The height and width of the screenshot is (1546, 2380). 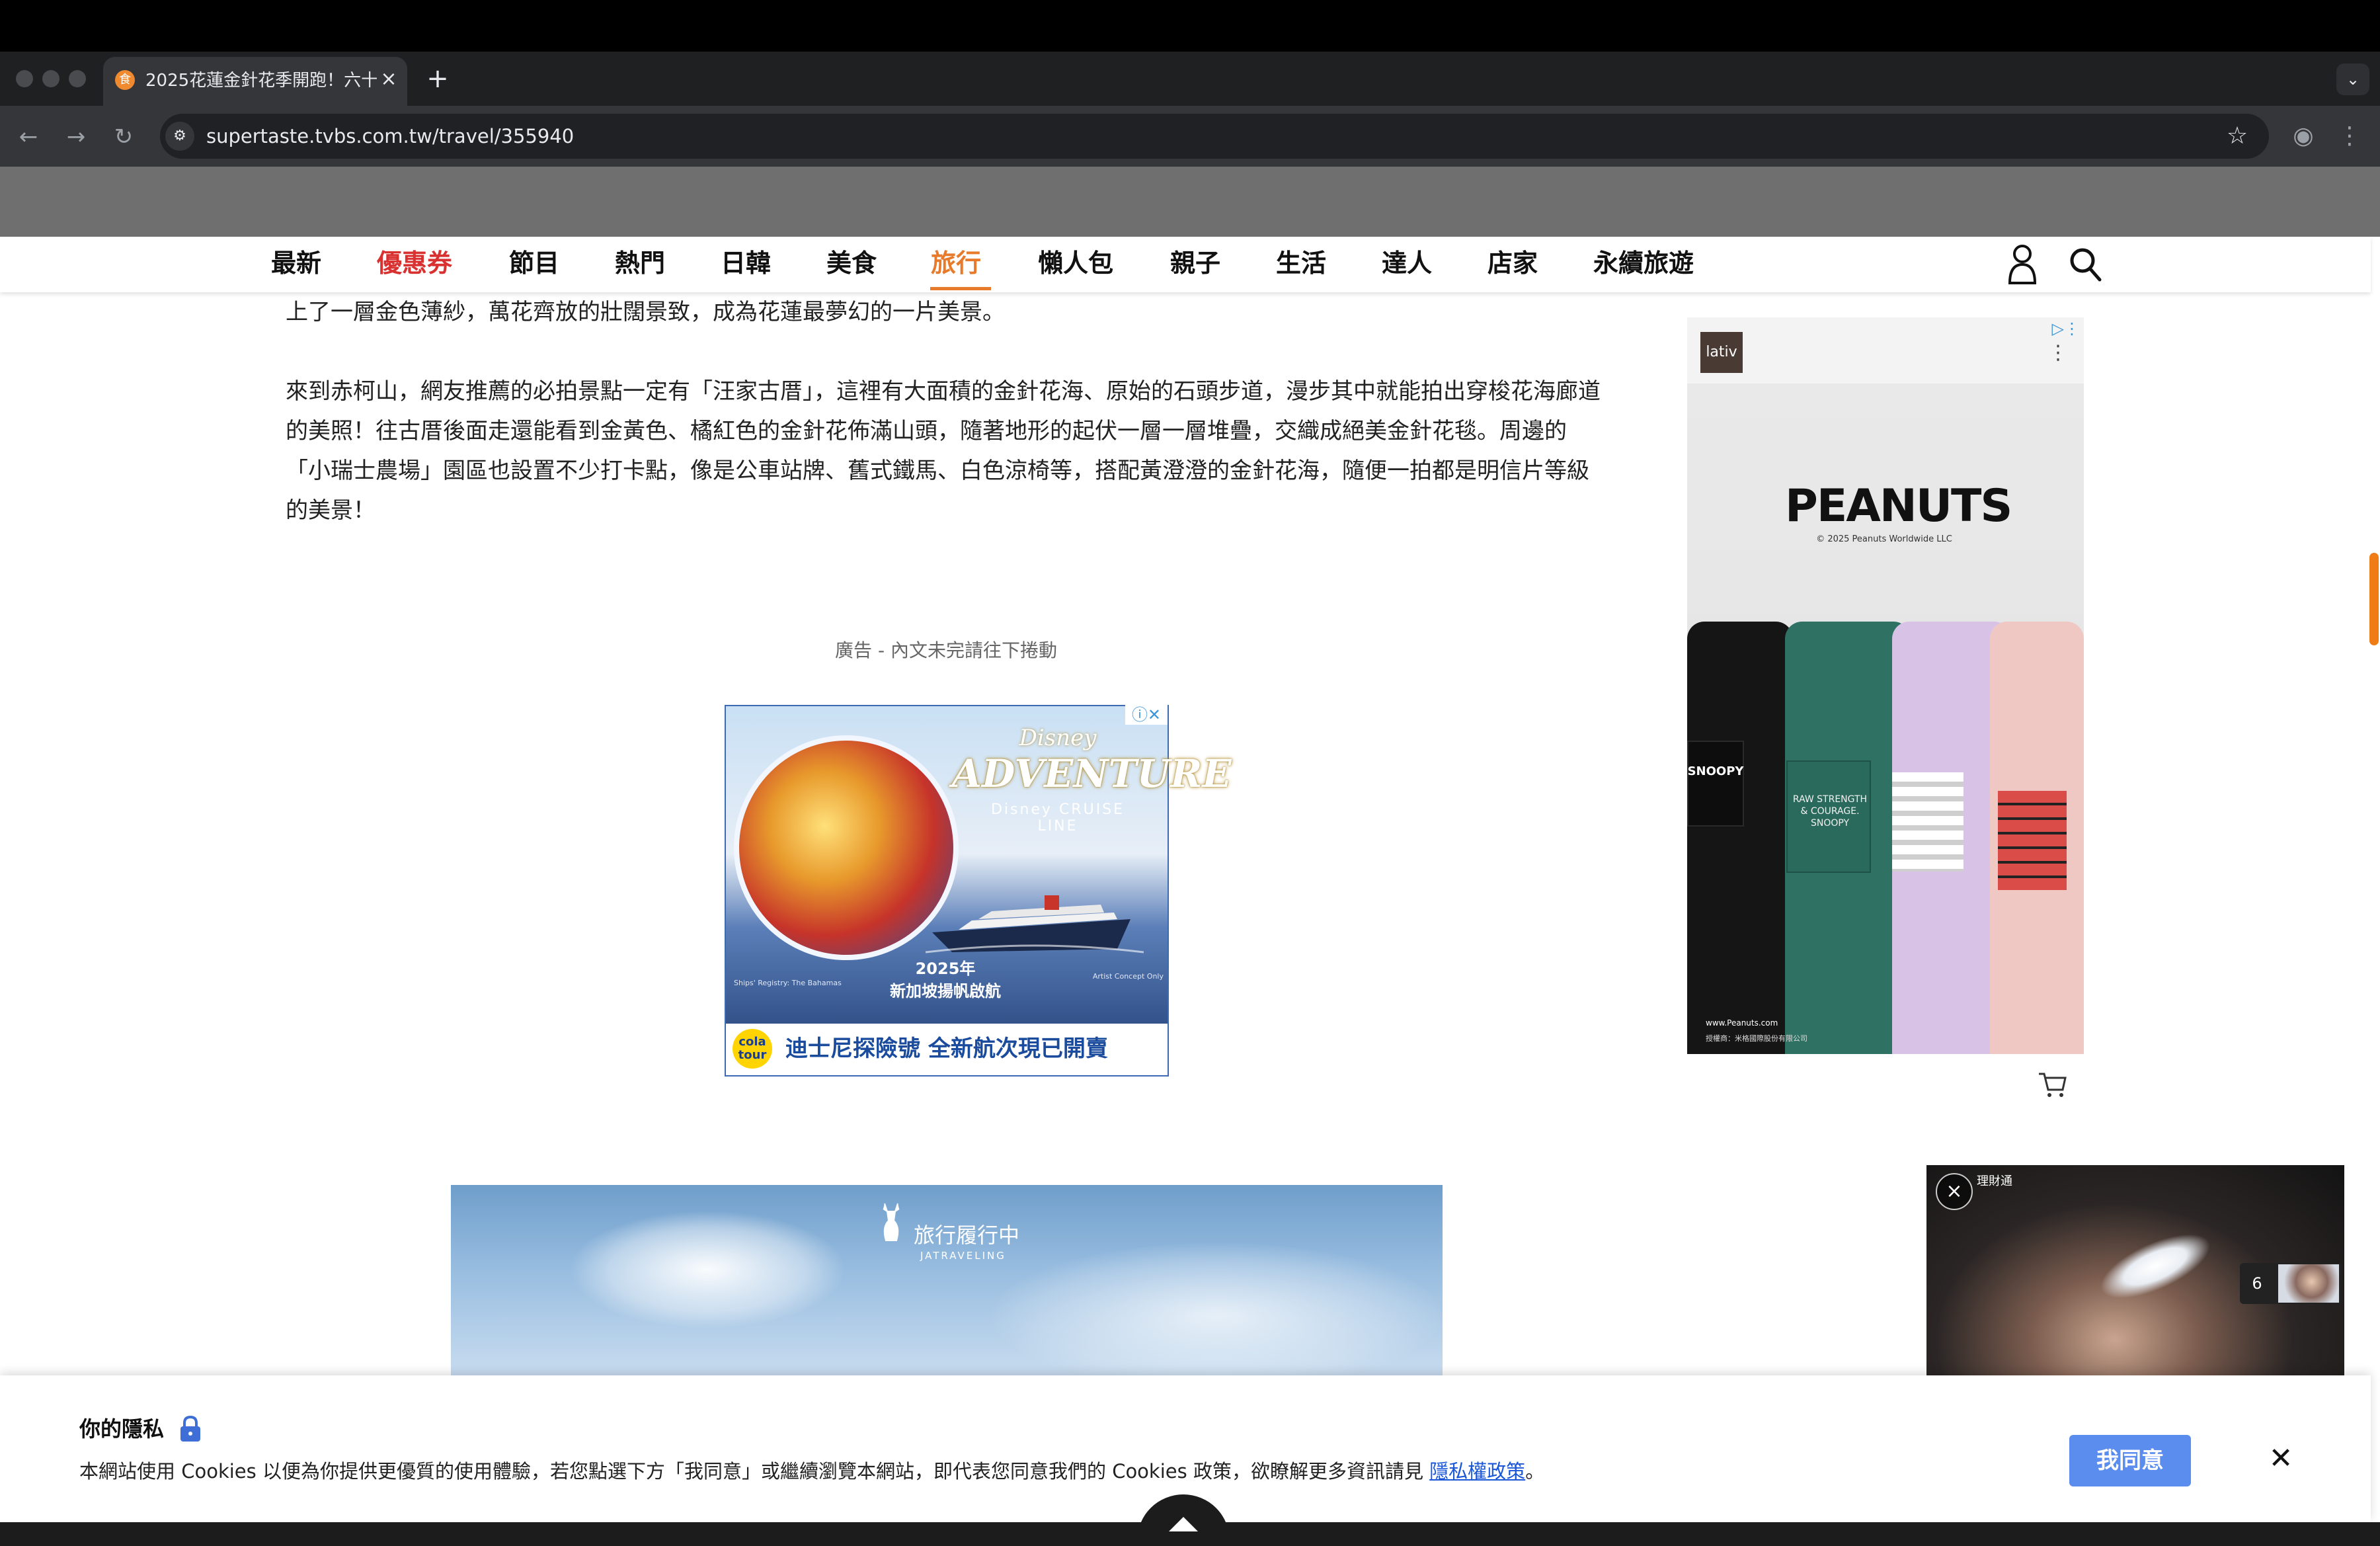 What do you see at coordinates (1407, 263) in the screenshot?
I see `nav-item-experts: 達人` at bounding box center [1407, 263].